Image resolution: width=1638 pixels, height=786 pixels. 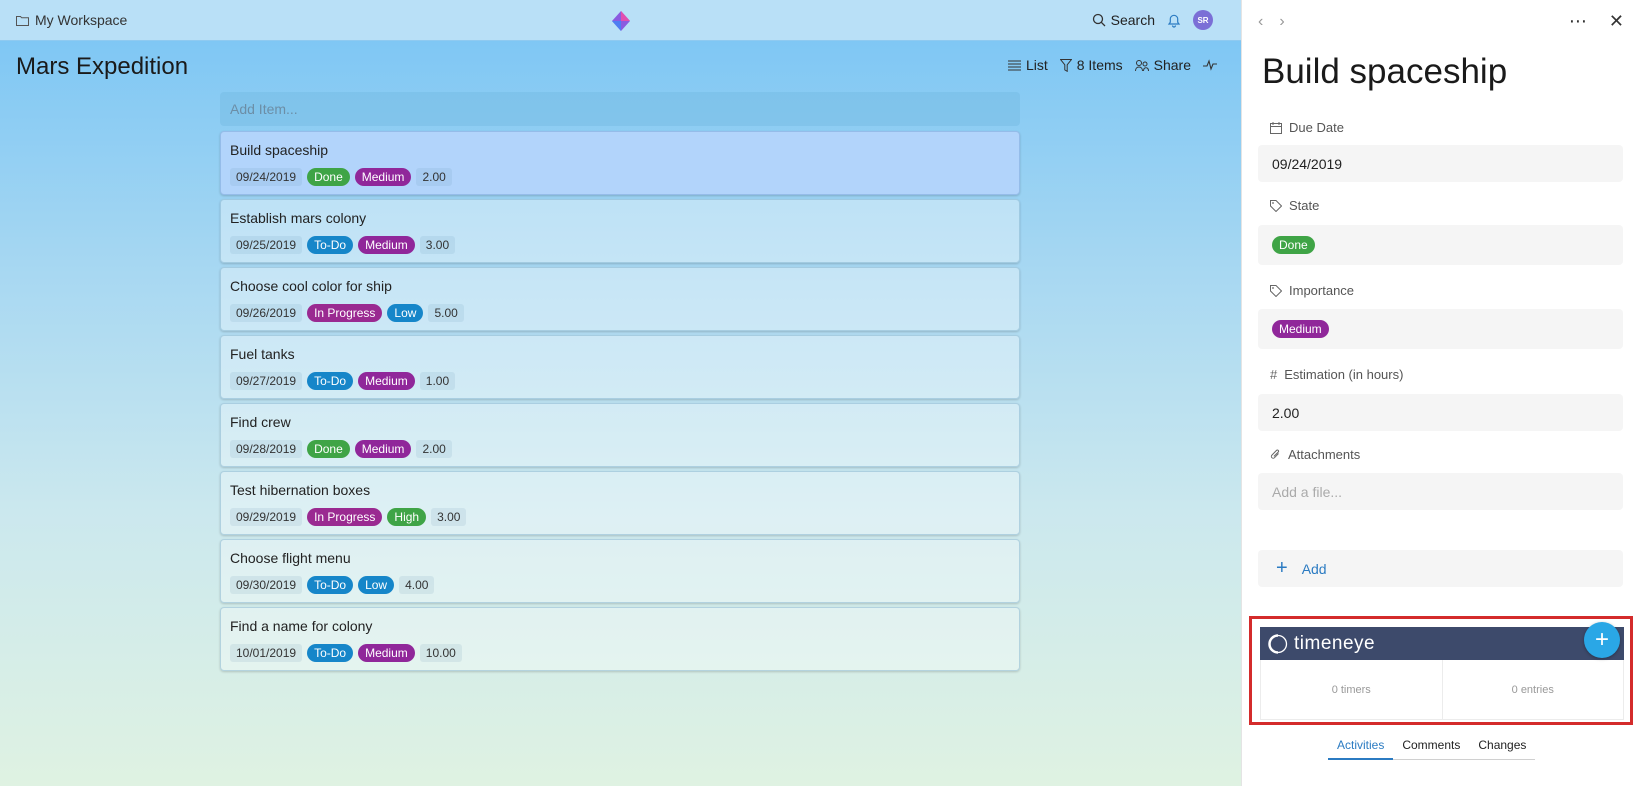 I want to click on list-item: Build spaceship 09/24/2019 Done Medium 2.00, so click(x=620, y=163).